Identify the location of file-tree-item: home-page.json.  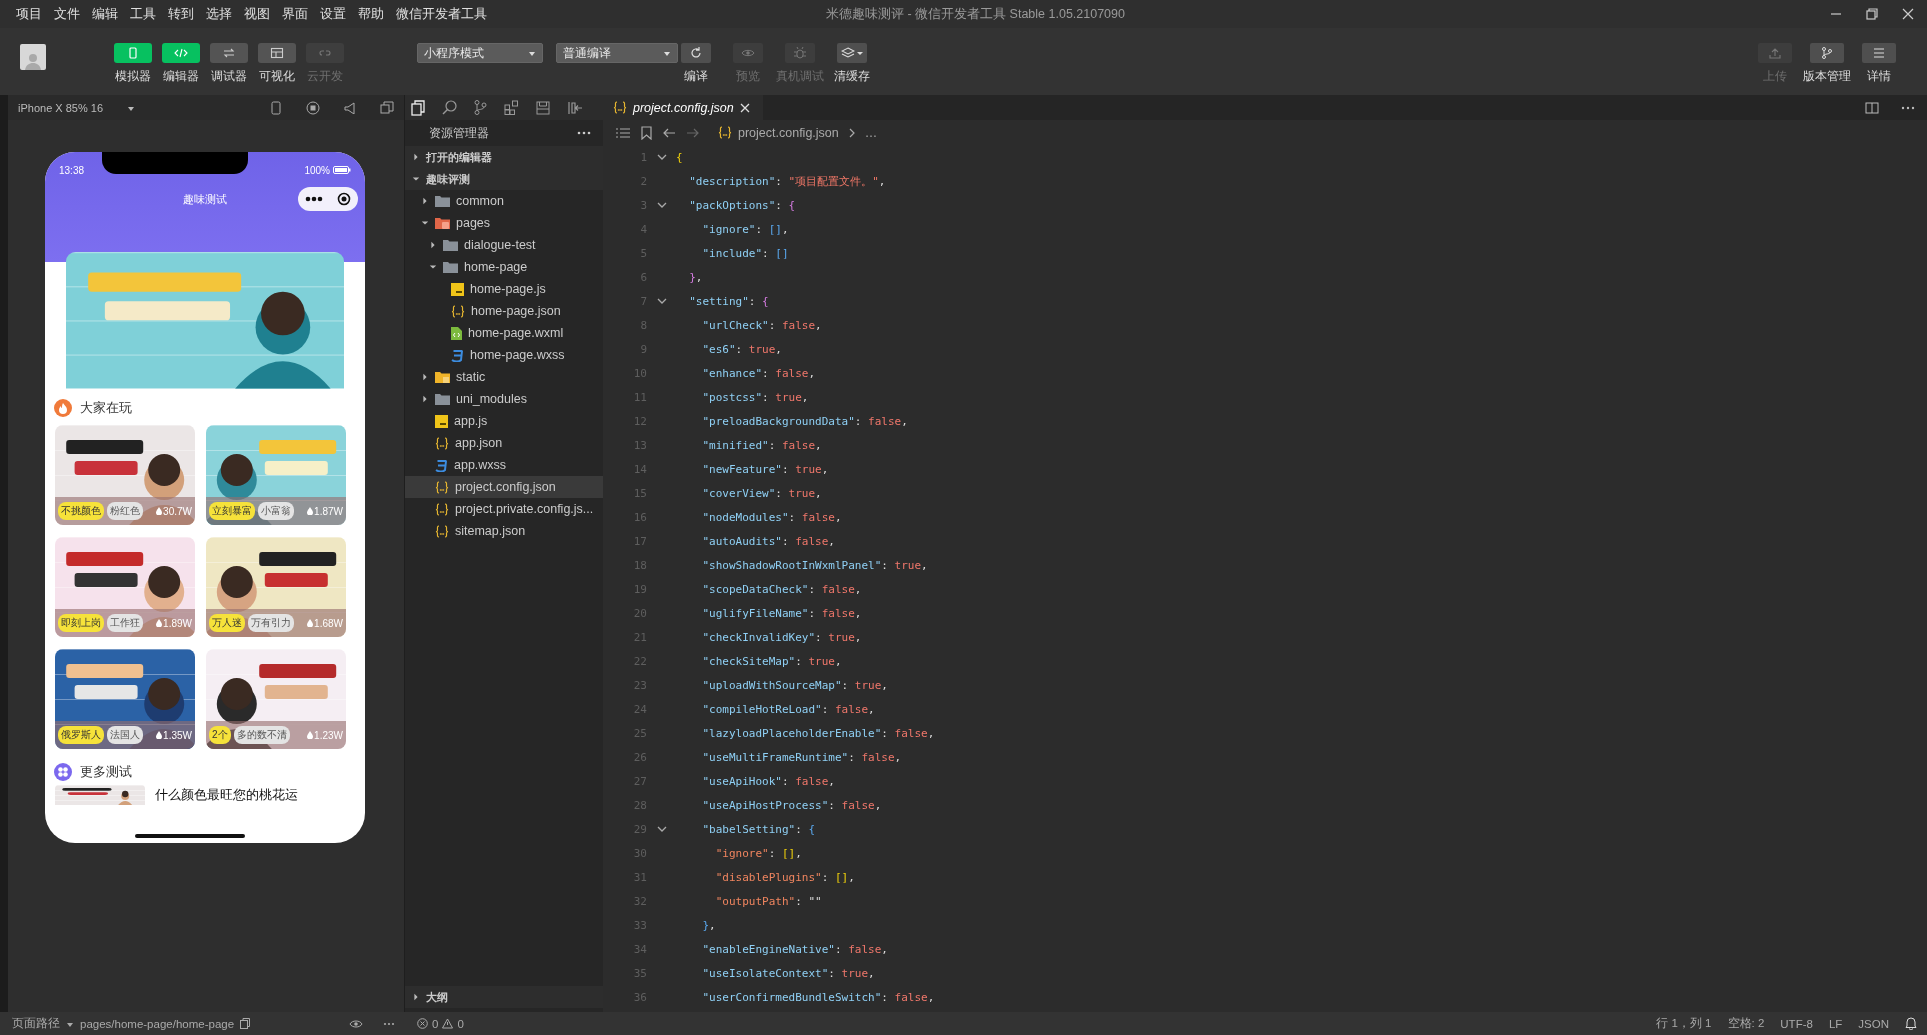
(504, 311).